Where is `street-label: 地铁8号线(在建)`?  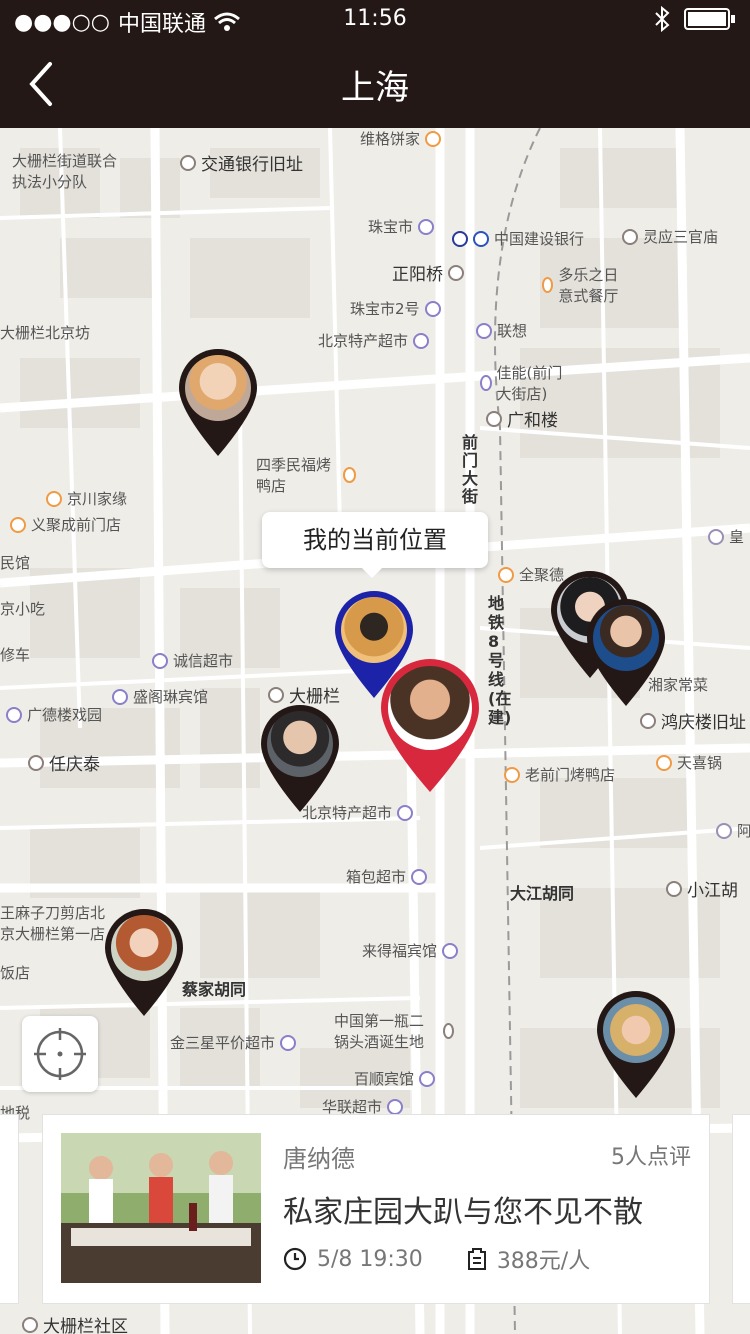
street-label: 地铁8号线(在建) is located at coordinates (500, 660).